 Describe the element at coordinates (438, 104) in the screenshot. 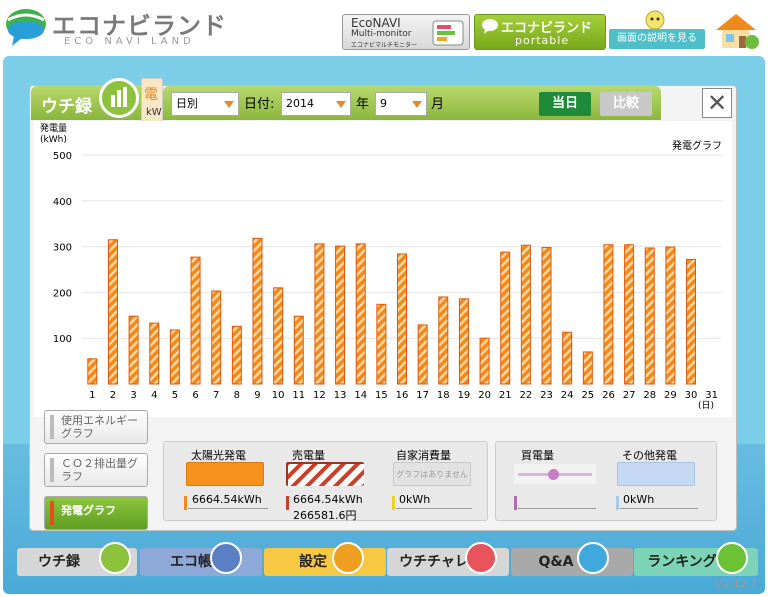

I see `month-label: 月` at that location.